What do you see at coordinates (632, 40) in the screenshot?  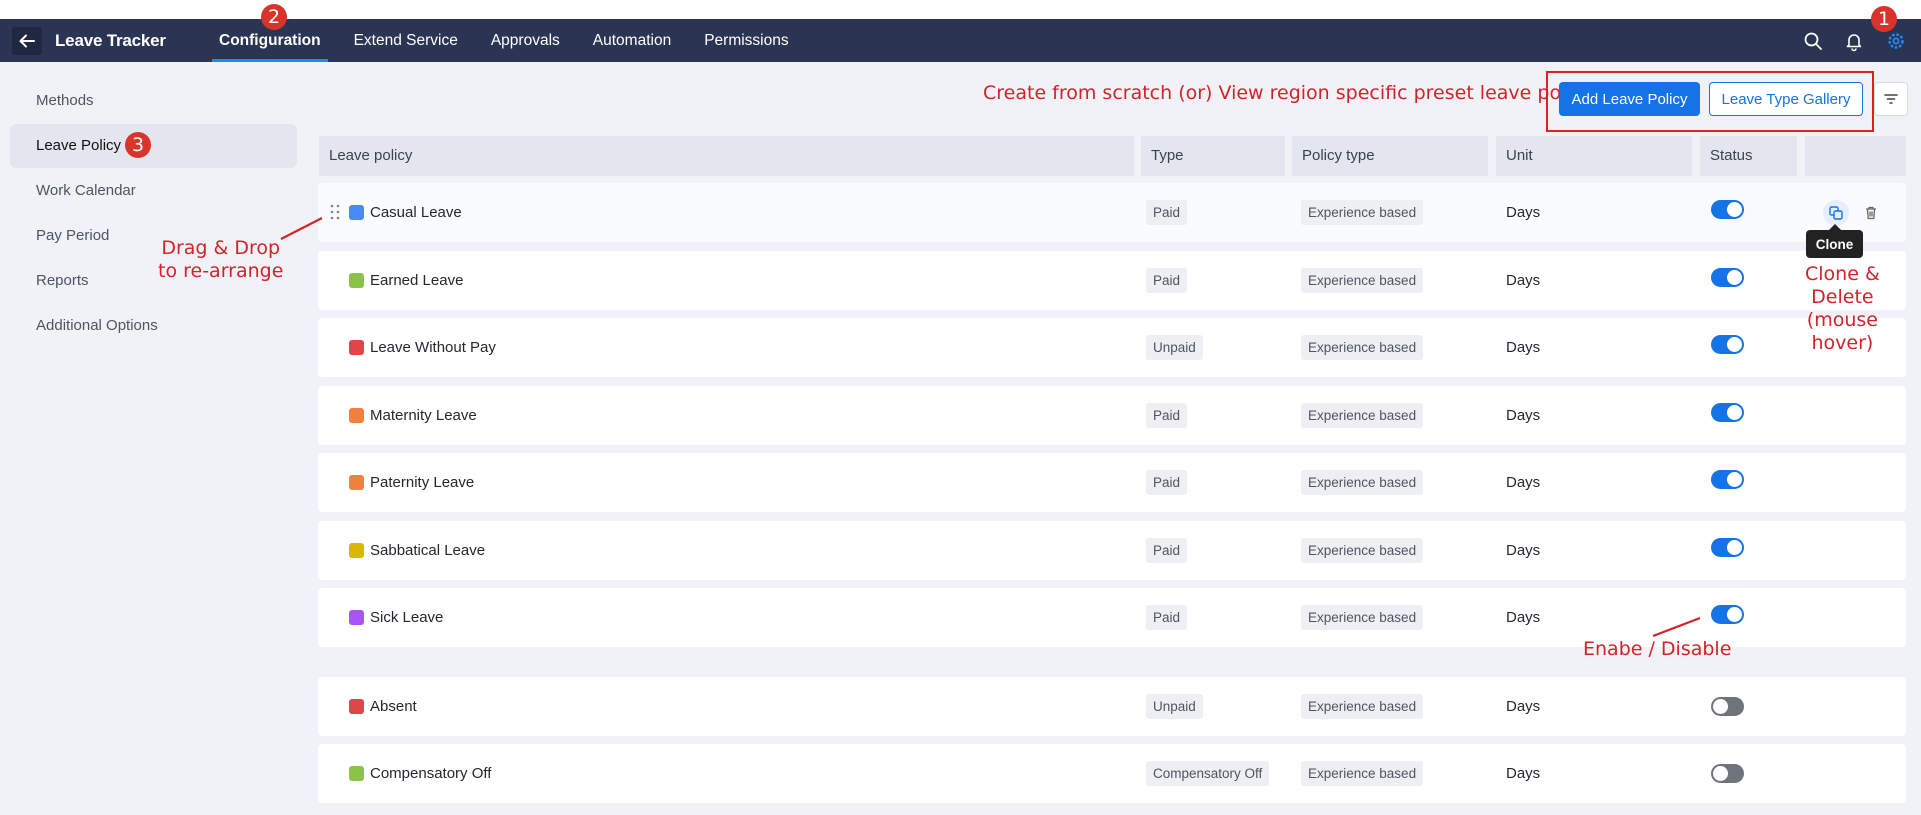 I see `tab-automation: Automation` at bounding box center [632, 40].